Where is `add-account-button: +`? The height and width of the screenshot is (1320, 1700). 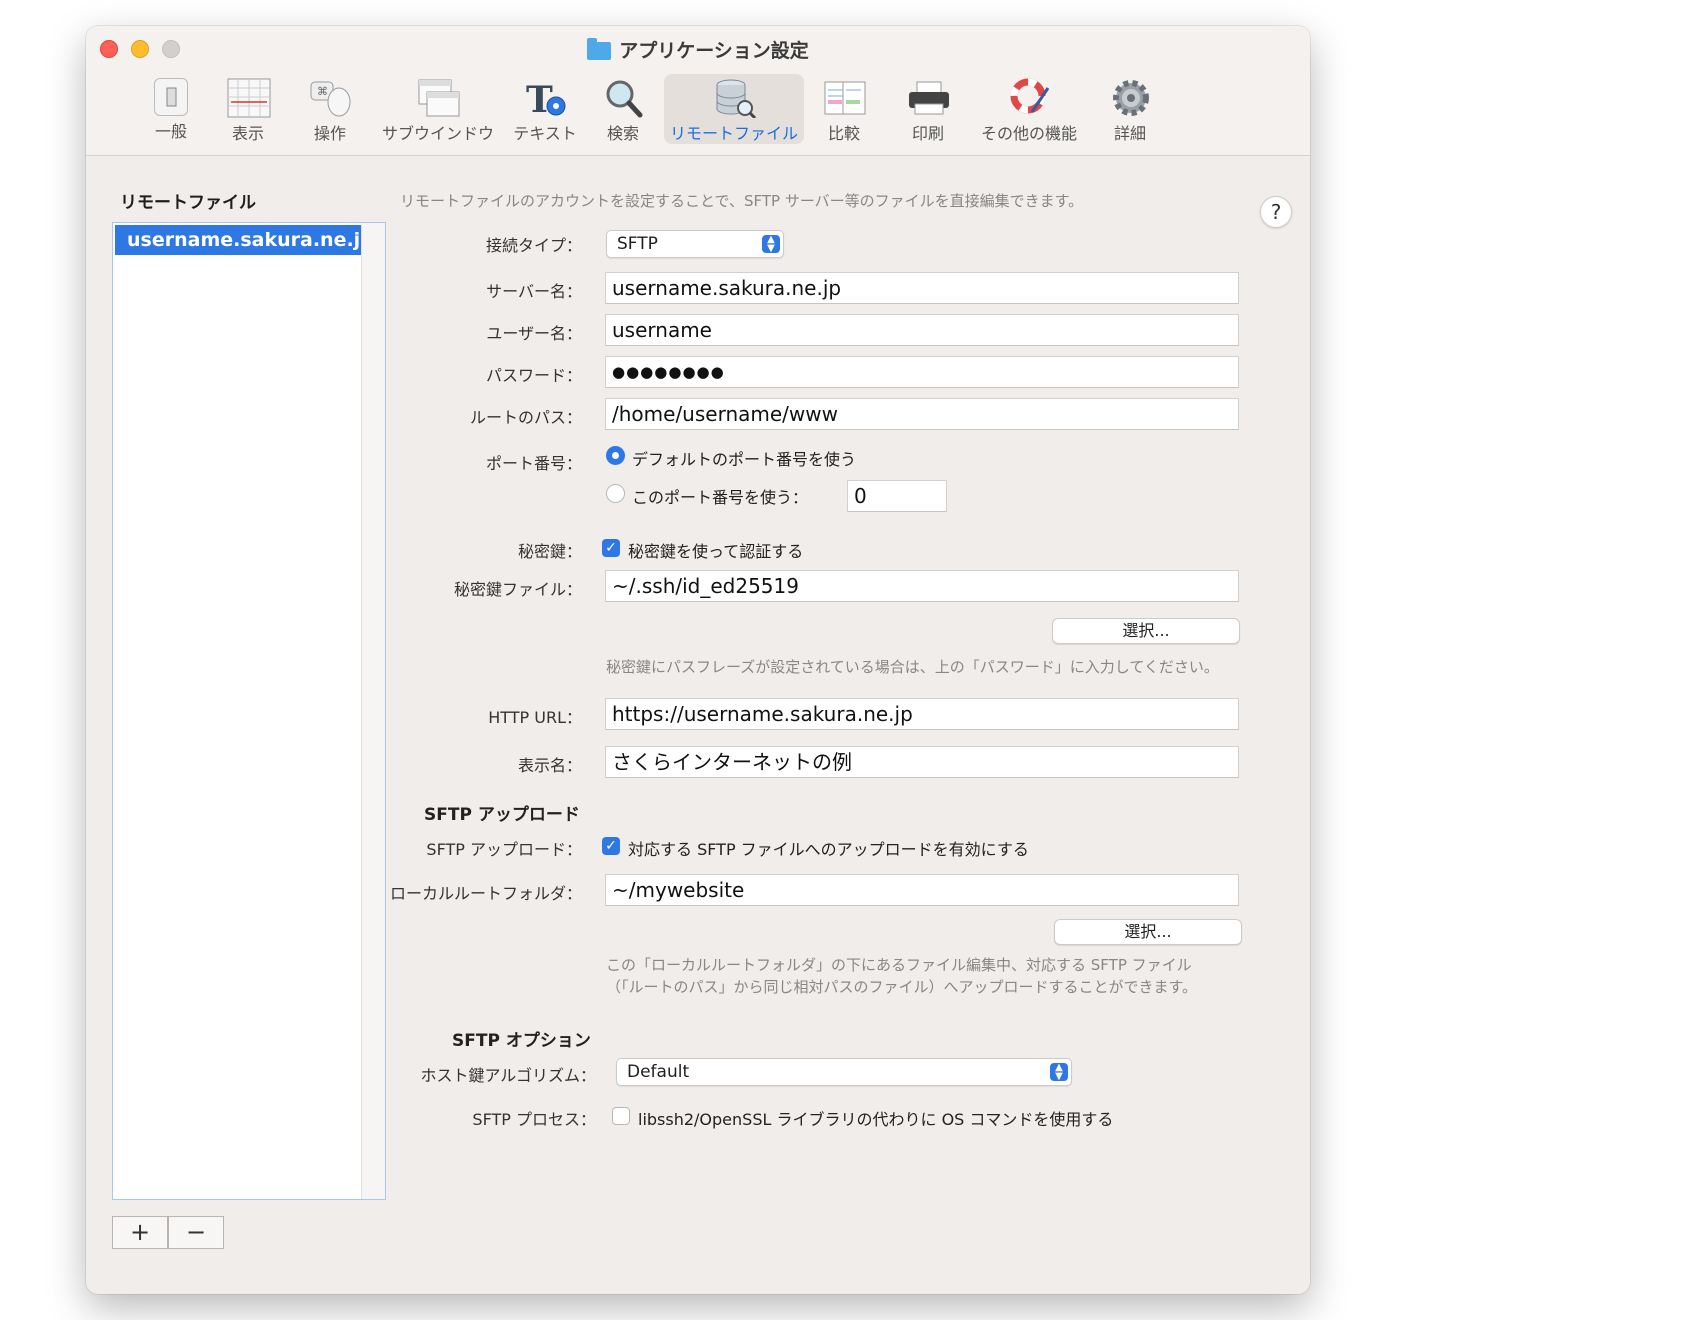
add-account-button: + is located at coordinates (140, 1232).